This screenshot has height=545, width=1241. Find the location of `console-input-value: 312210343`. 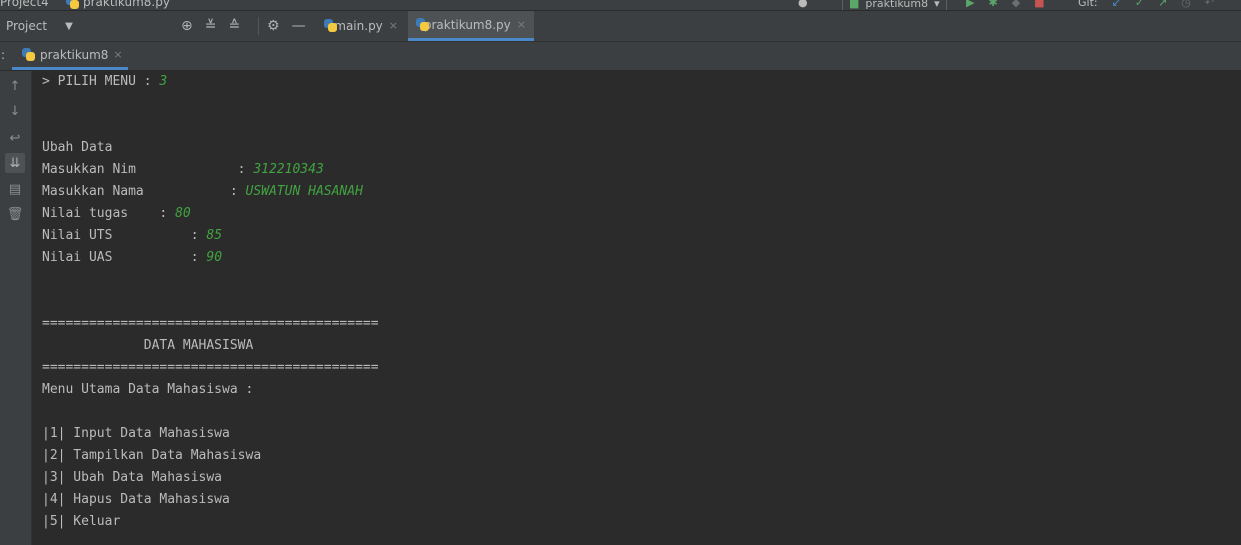

console-input-value: 312210343 is located at coordinates (288, 169).